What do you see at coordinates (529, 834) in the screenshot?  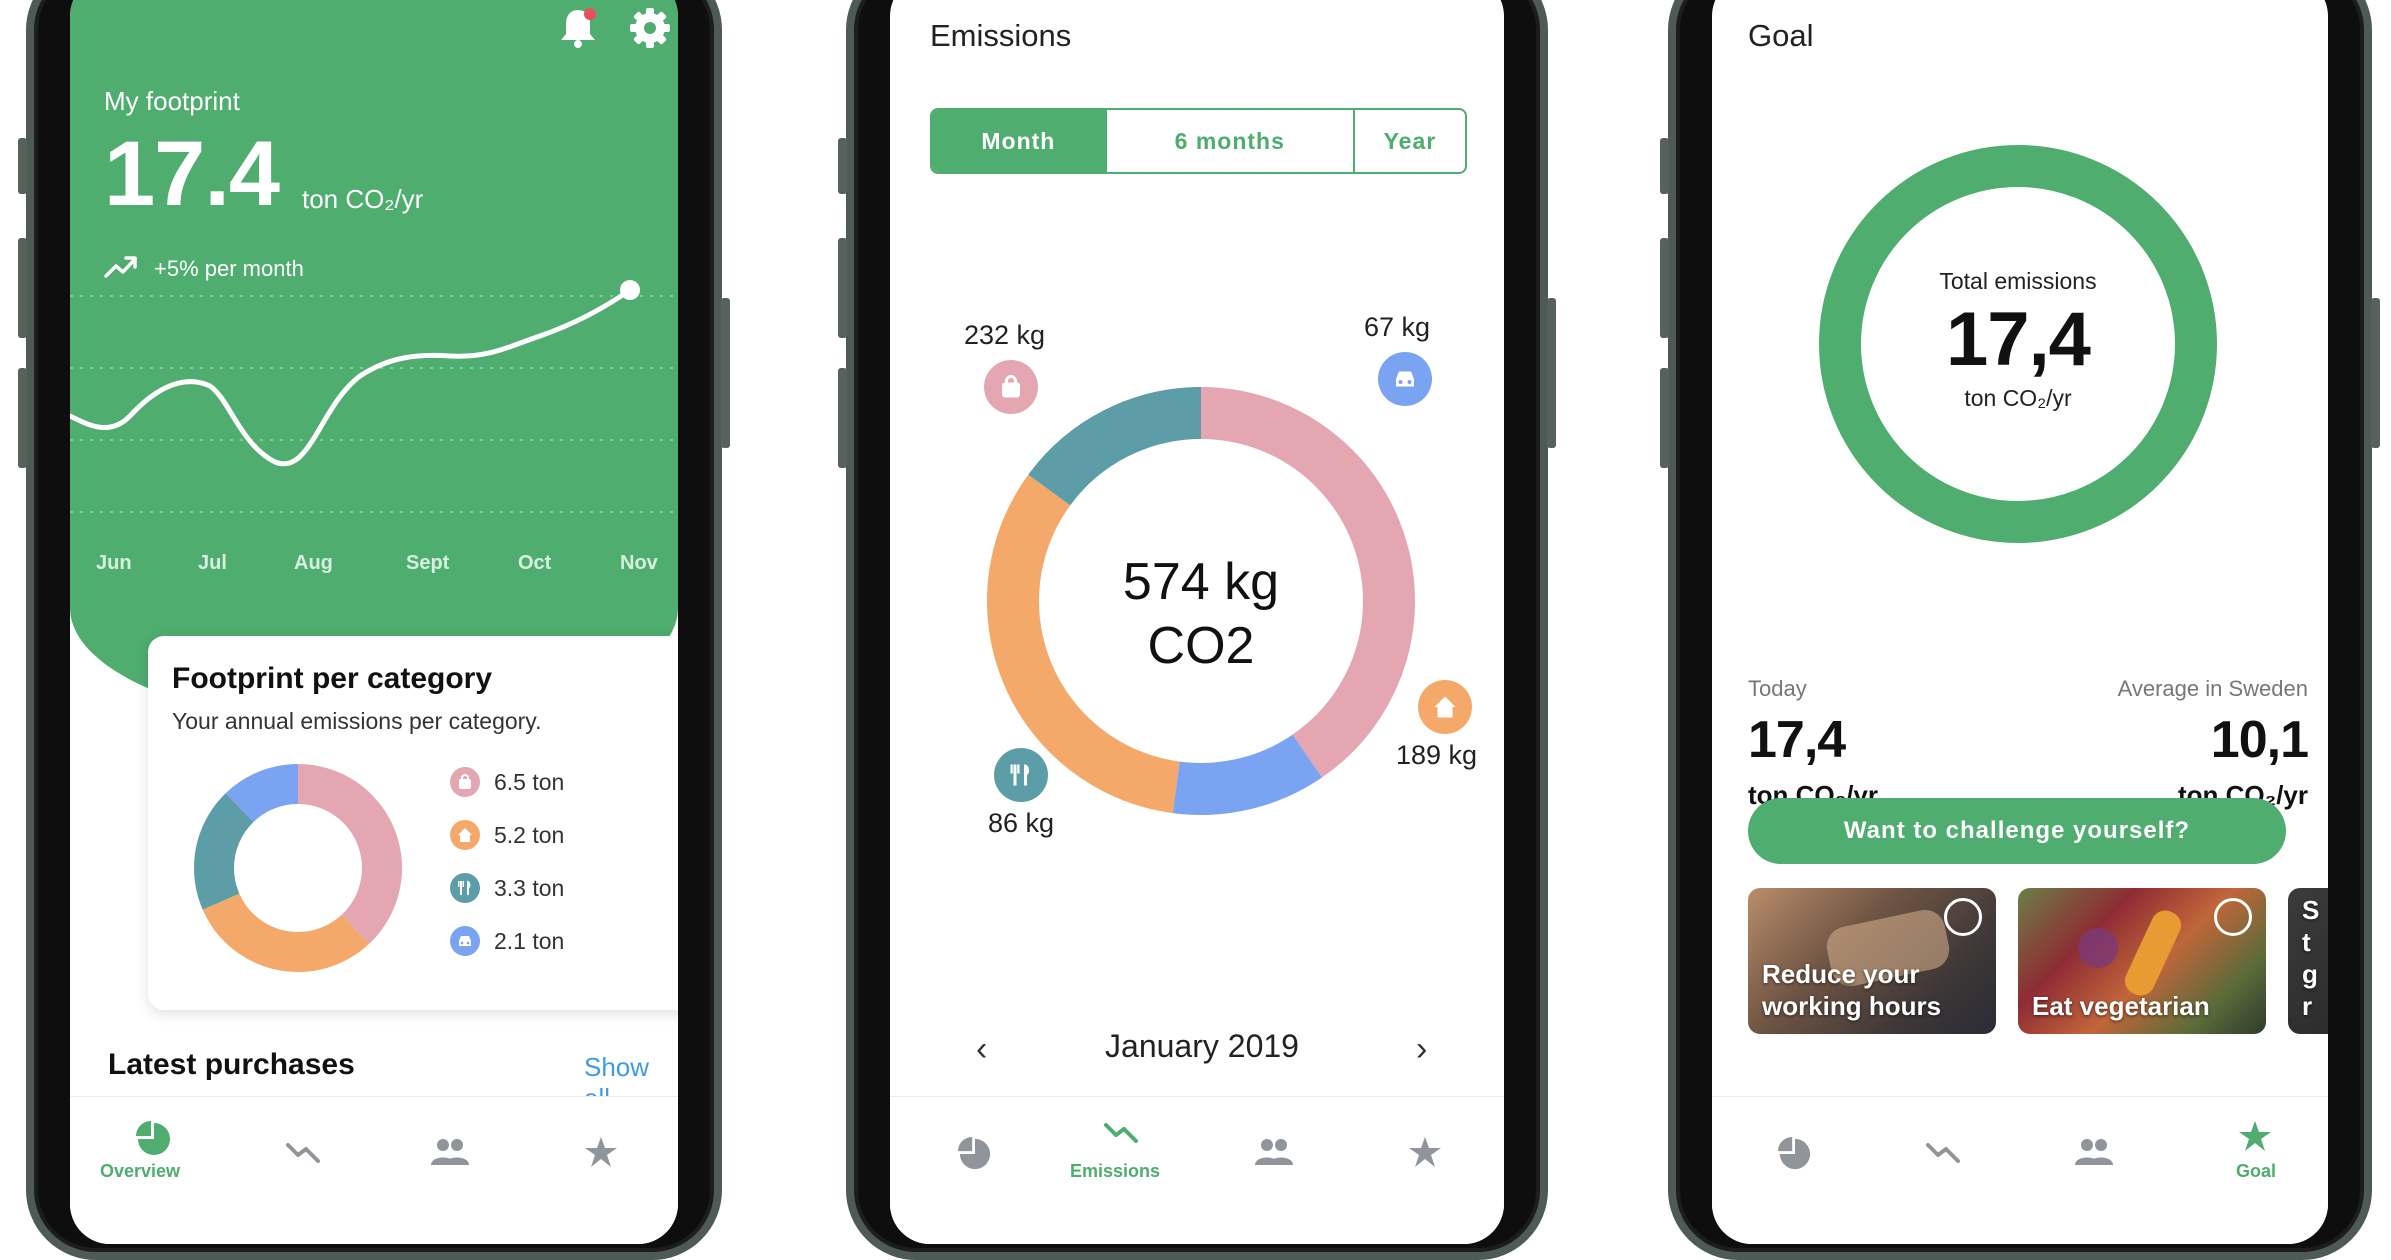 I see `legend-value: 5.2 ton` at bounding box center [529, 834].